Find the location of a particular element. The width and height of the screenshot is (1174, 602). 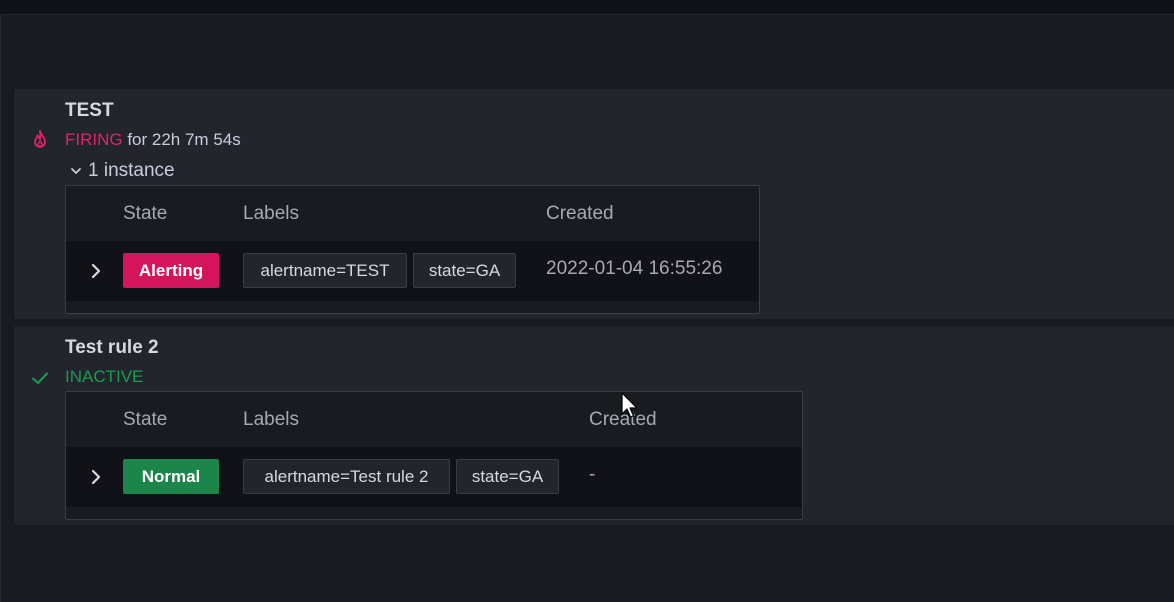

rule-title: TEST is located at coordinates (89, 110).